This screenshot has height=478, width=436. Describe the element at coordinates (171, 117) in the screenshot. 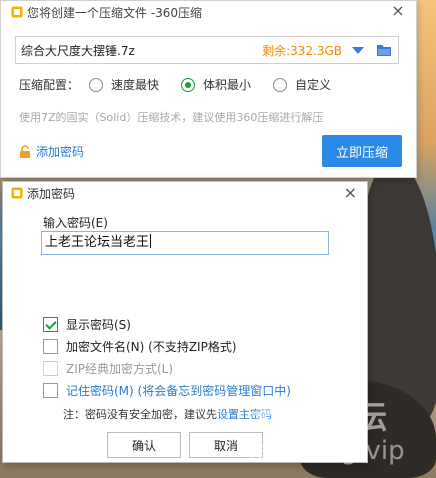

I see `compress-hint-text: 使用7Z的固实（Solid）压缩技术，建议使用360压缩进行解压` at that location.